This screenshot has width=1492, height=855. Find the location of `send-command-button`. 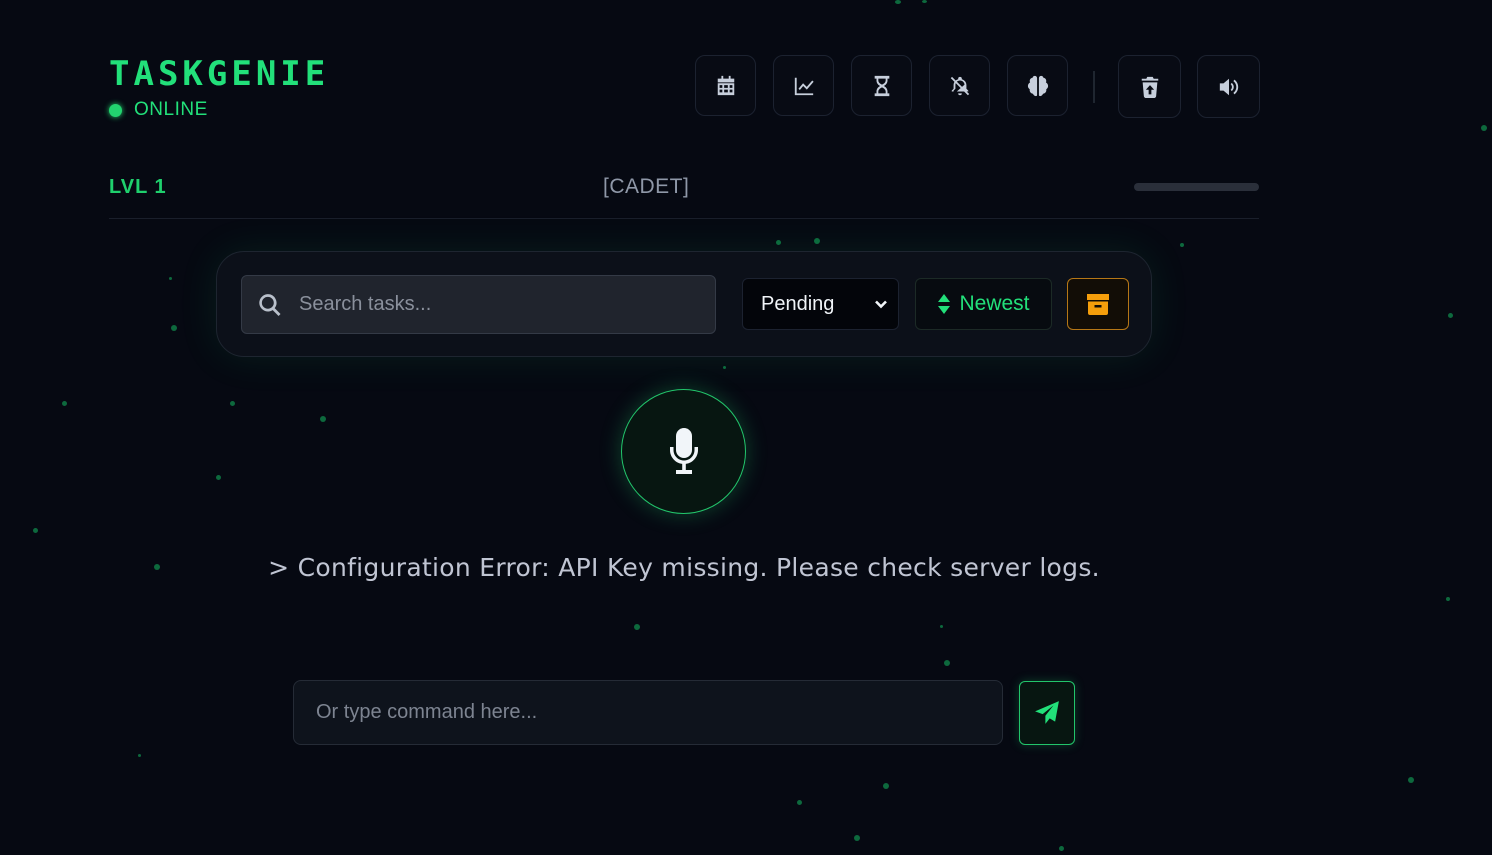

send-command-button is located at coordinates (1047, 713).